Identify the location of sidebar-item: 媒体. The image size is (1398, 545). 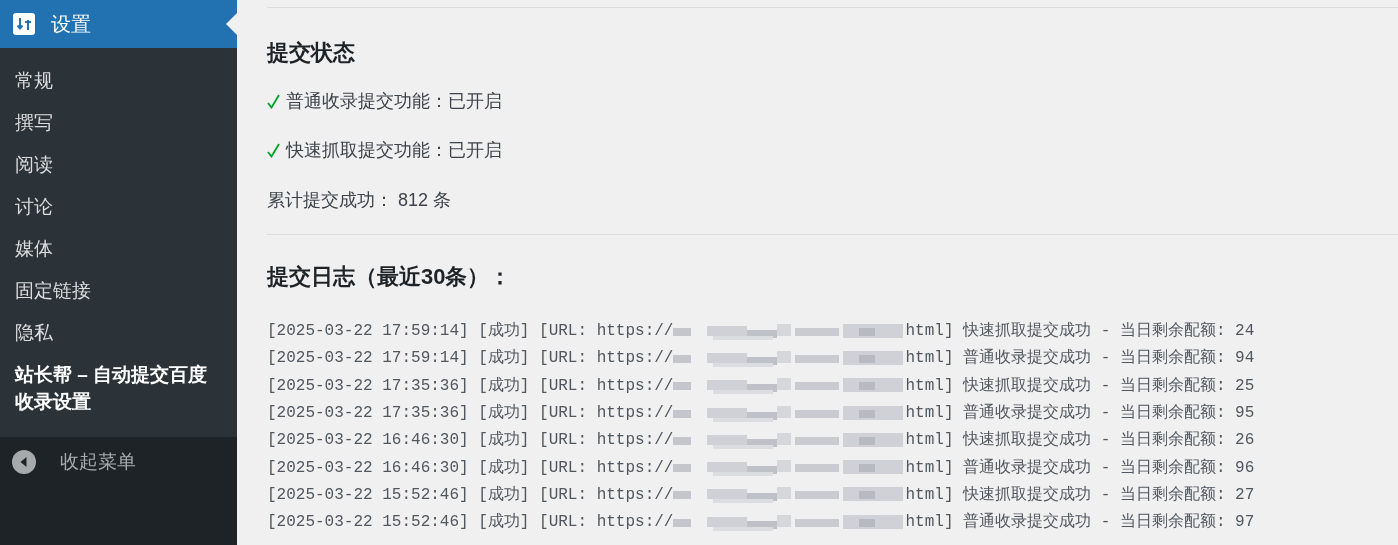
(118, 249).